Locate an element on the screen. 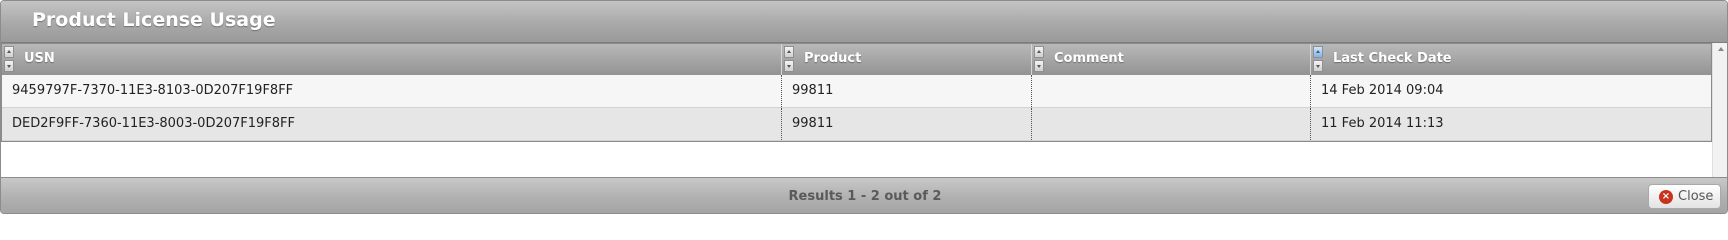  sort-buttons-last-check-date is located at coordinates (1318, 59).